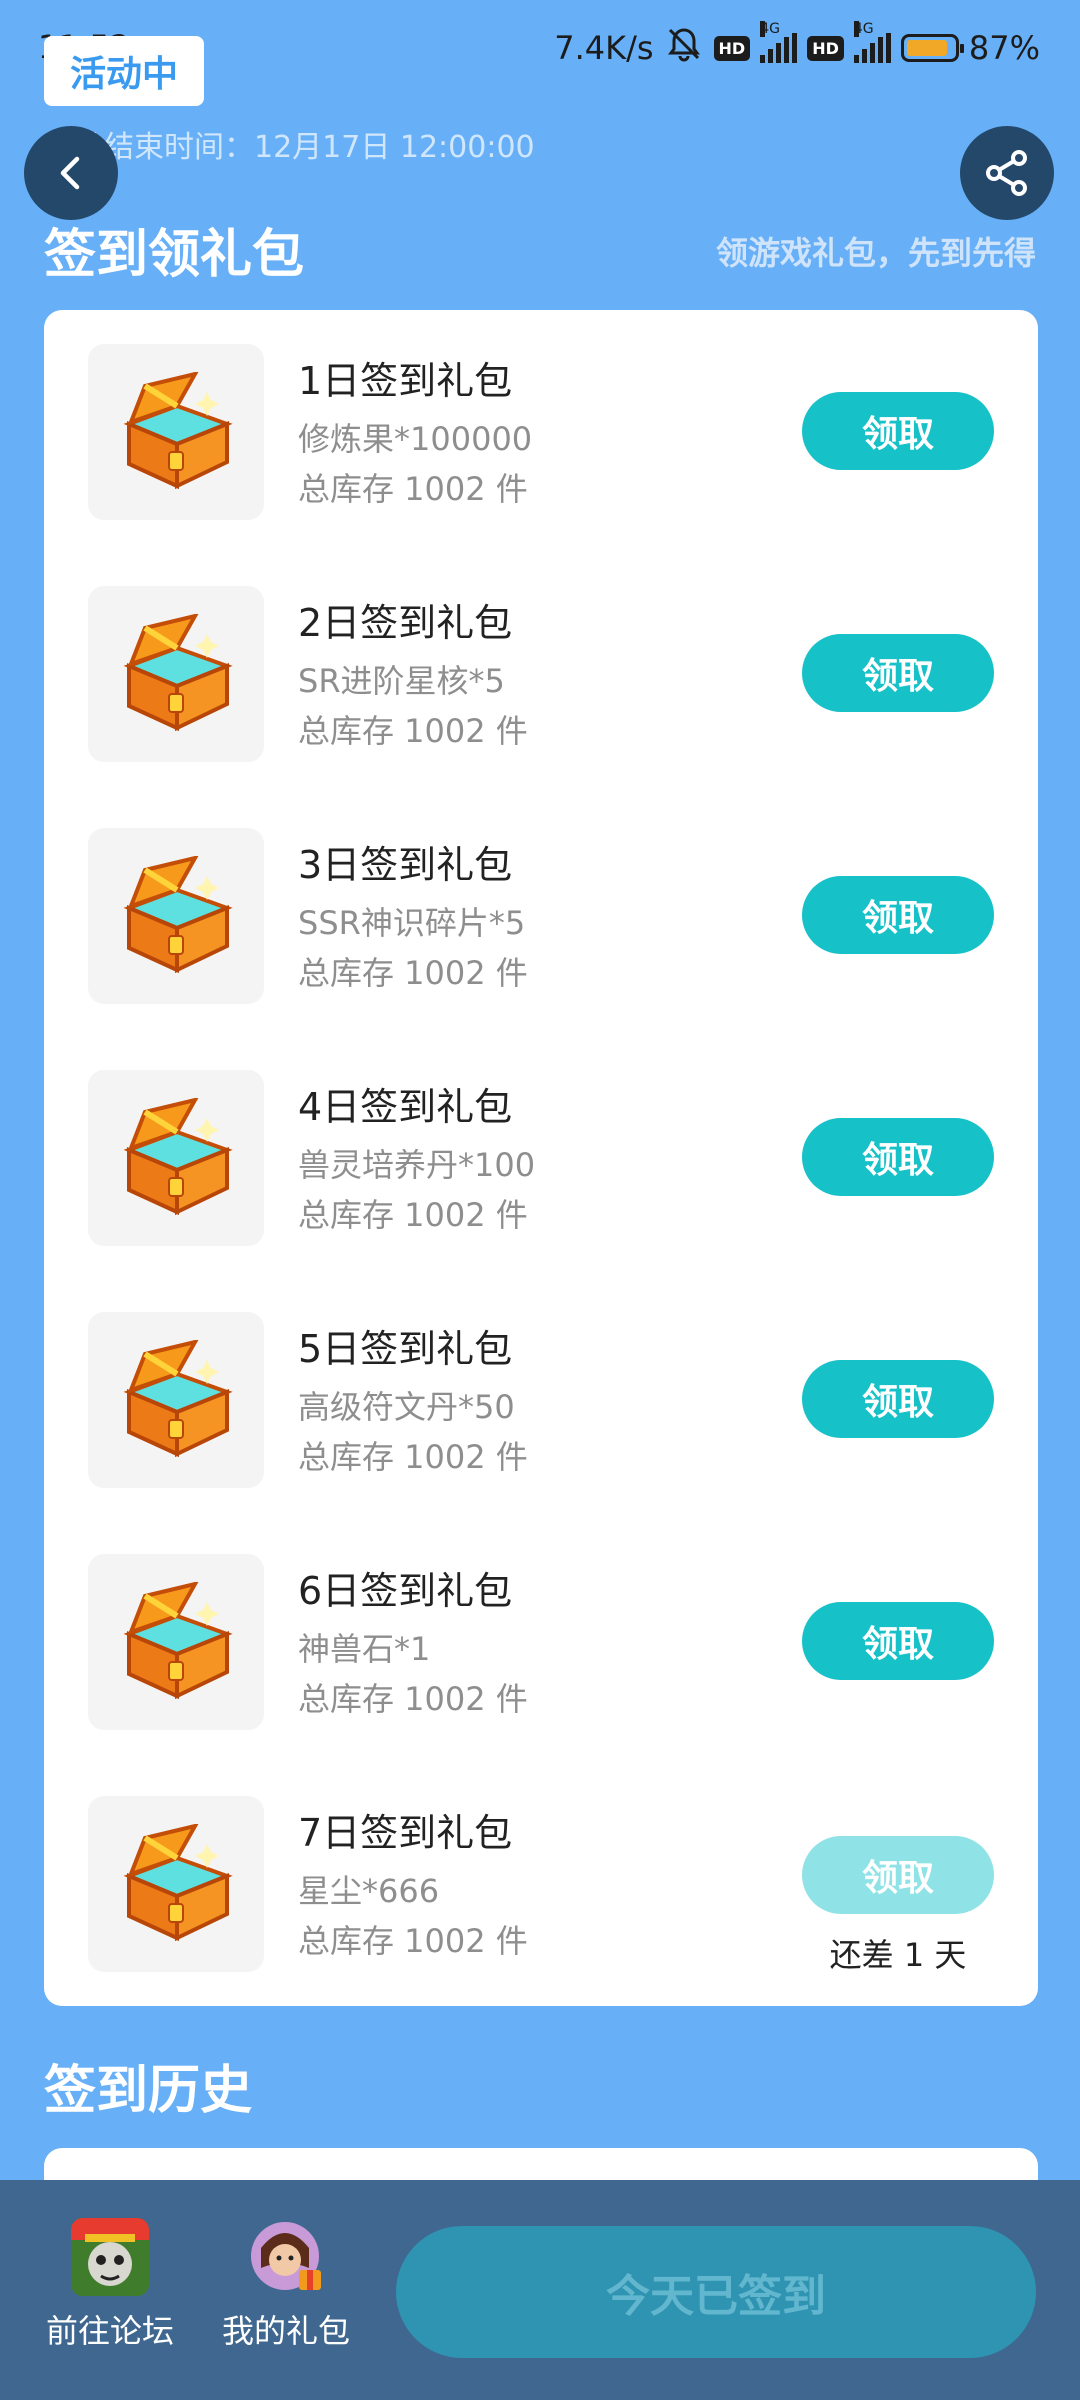 The width and height of the screenshot is (1080, 2400). I want to click on days-remaining-label: 还差 1 天, so click(898, 1955).